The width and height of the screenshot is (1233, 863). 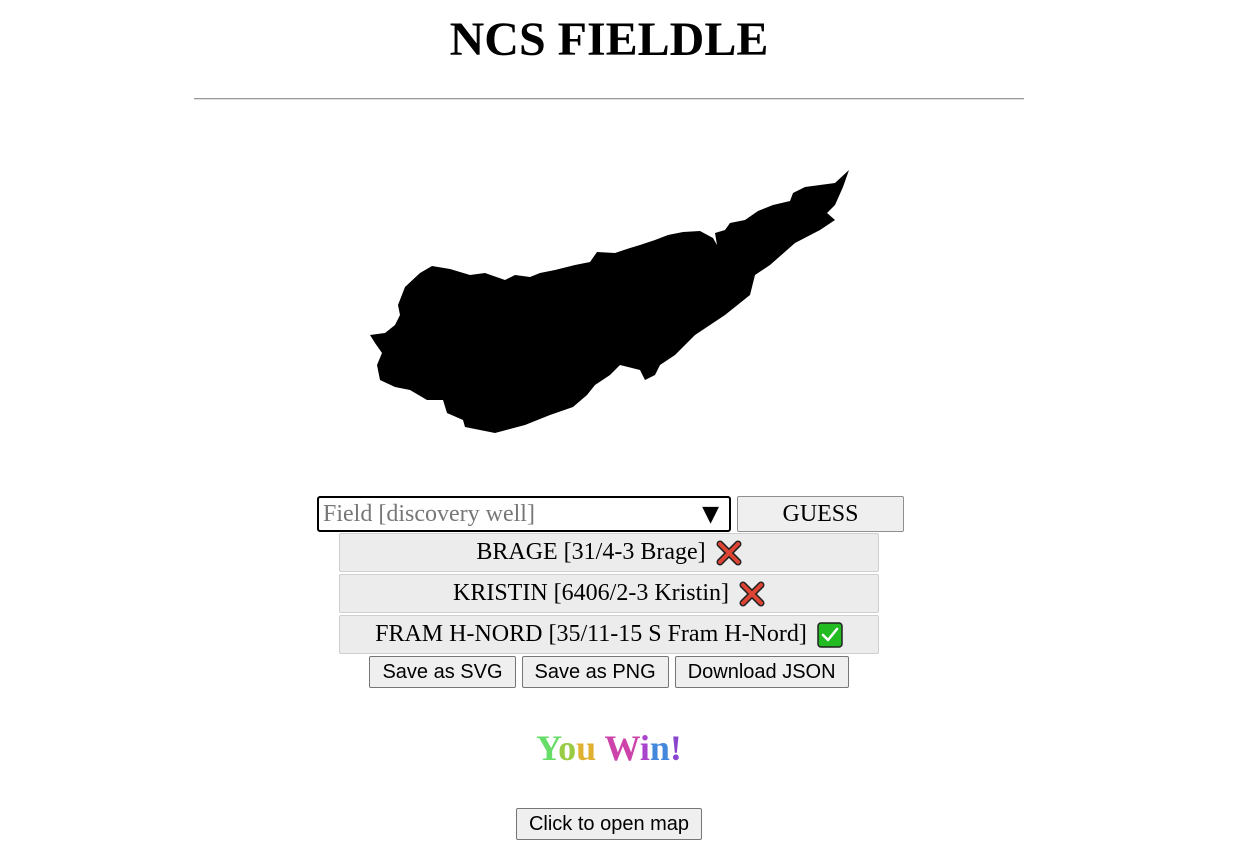 I want to click on win-letter, so click(x=600, y=748).